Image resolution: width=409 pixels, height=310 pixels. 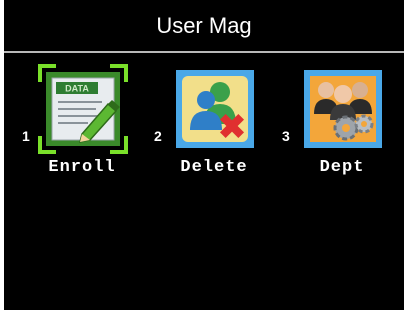 What do you see at coordinates (215, 109) in the screenshot?
I see `delete-user-icon` at bounding box center [215, 109].